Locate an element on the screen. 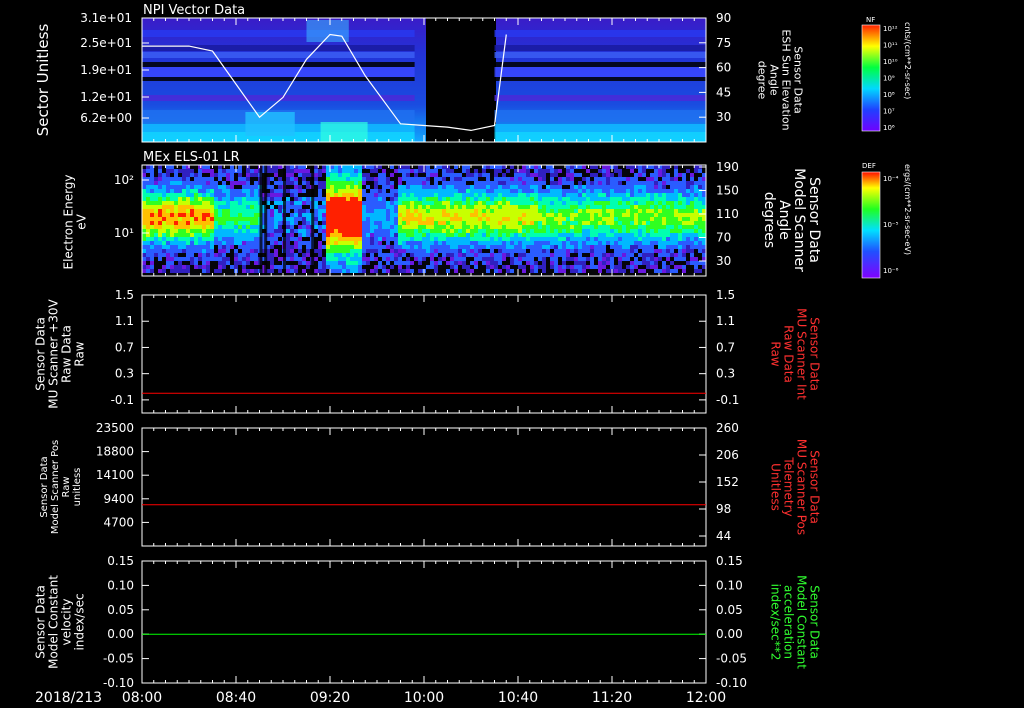 This screenshot has width=1024, height=708. npi-y2-tick-label: 30 is located at coordinates (723, 117).